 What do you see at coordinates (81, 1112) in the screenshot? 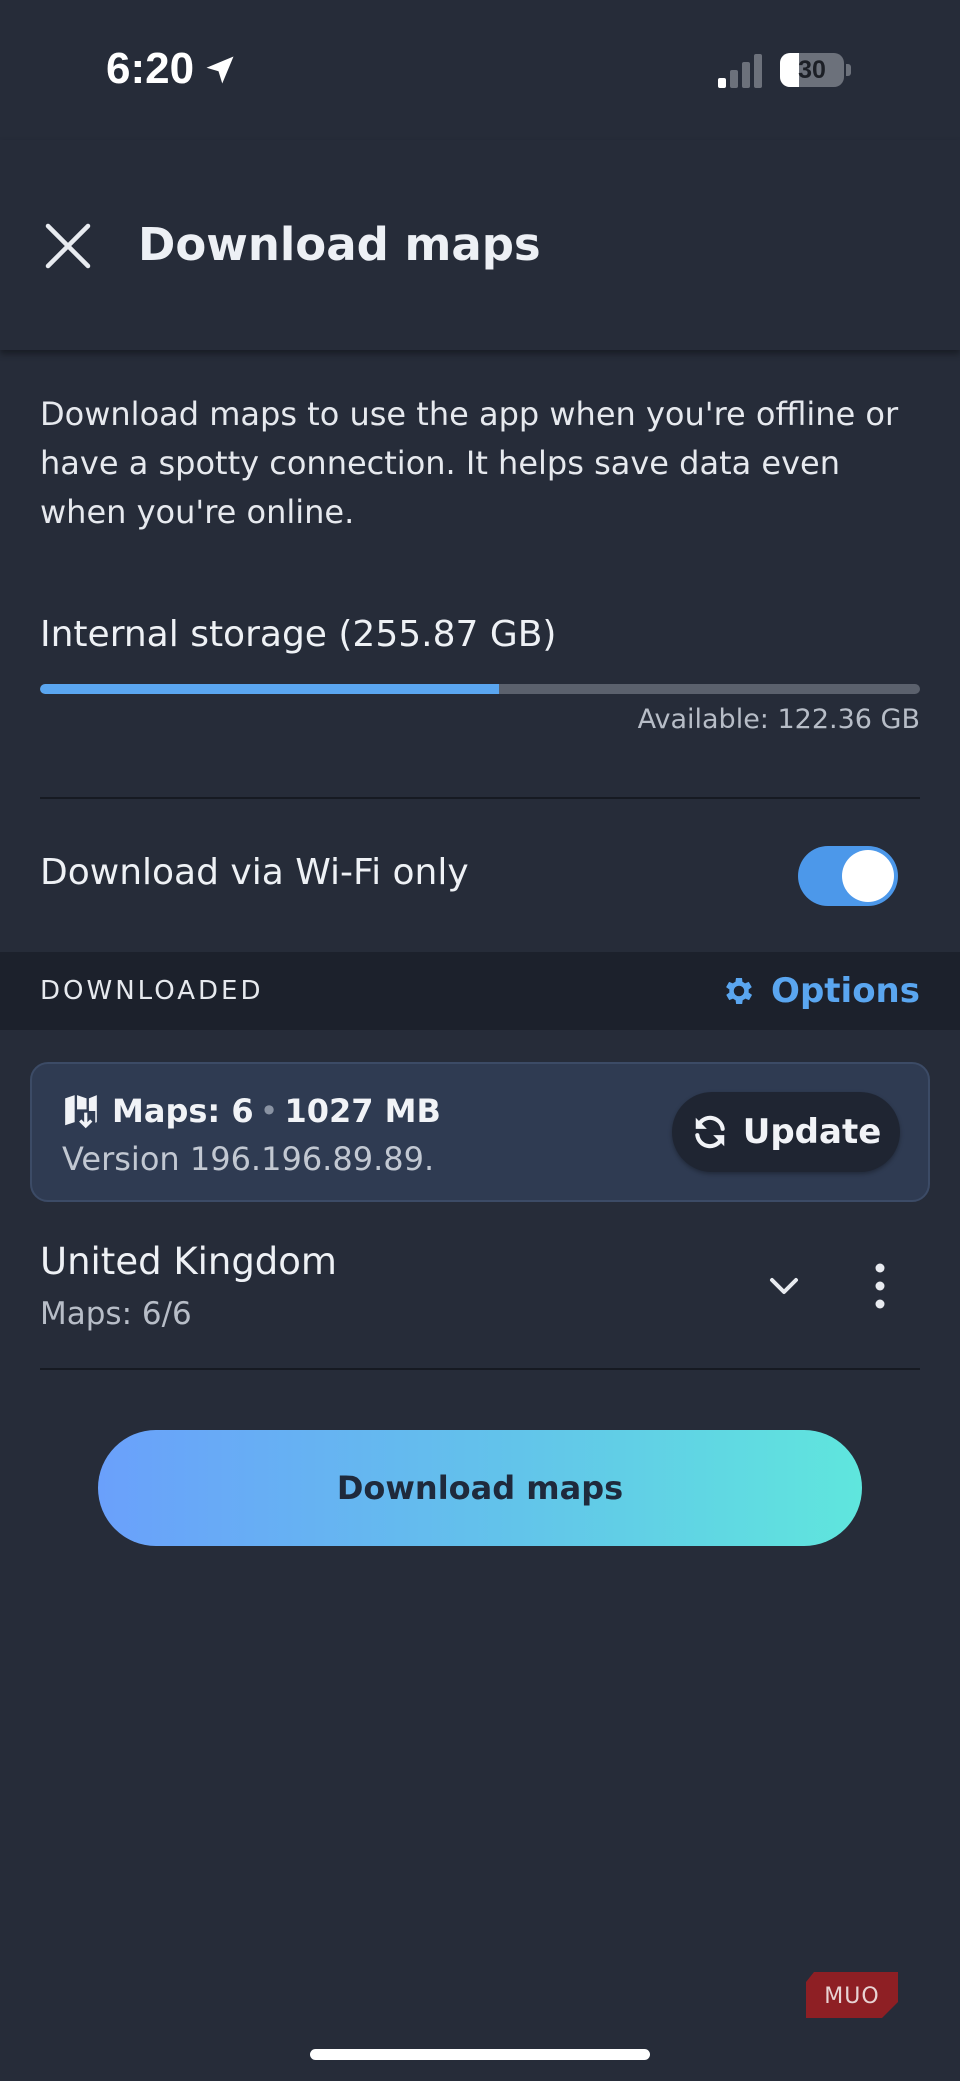
I see `map-download-icon` at bounding box center [81, 1112].